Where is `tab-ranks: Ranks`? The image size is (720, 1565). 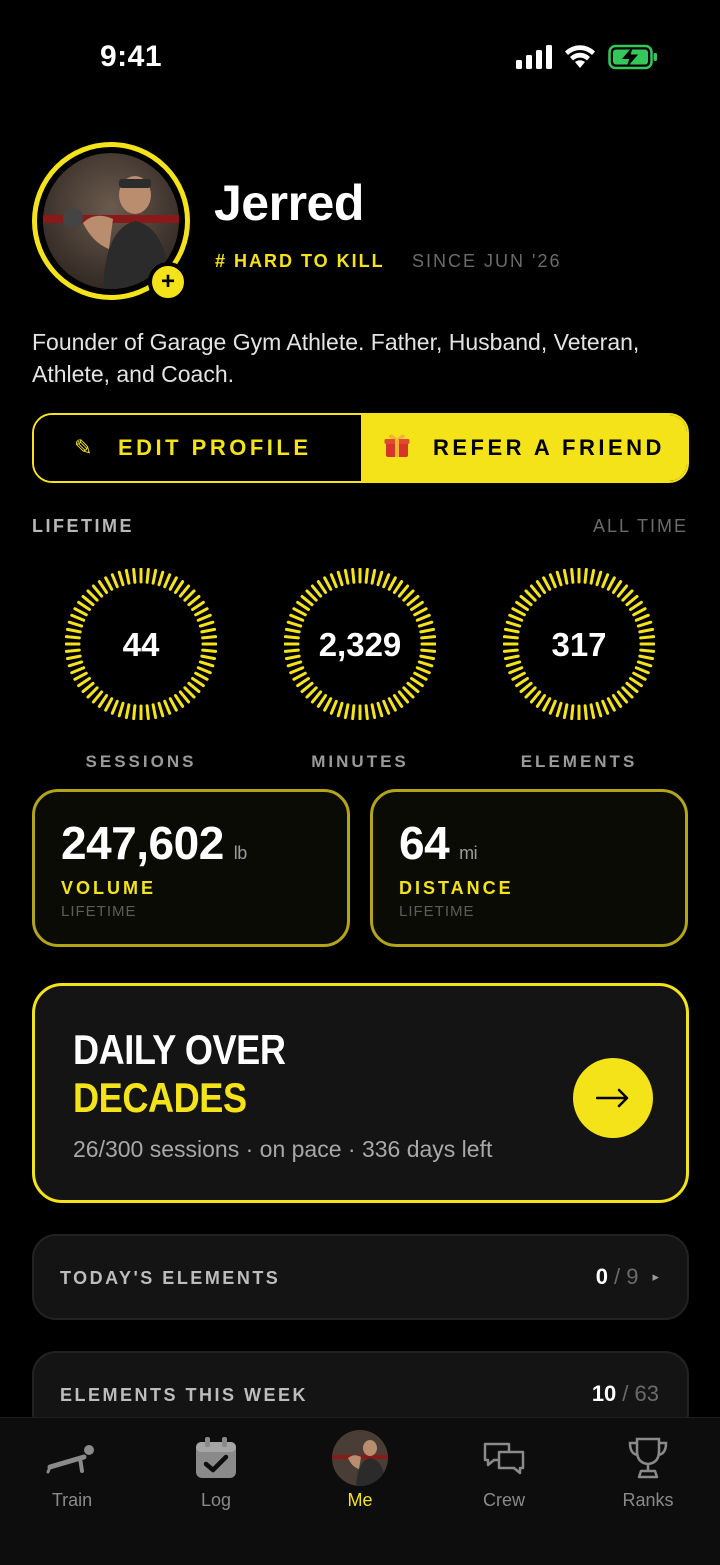
tab-ranks: Ranks is located at coordinates (648, 1491).